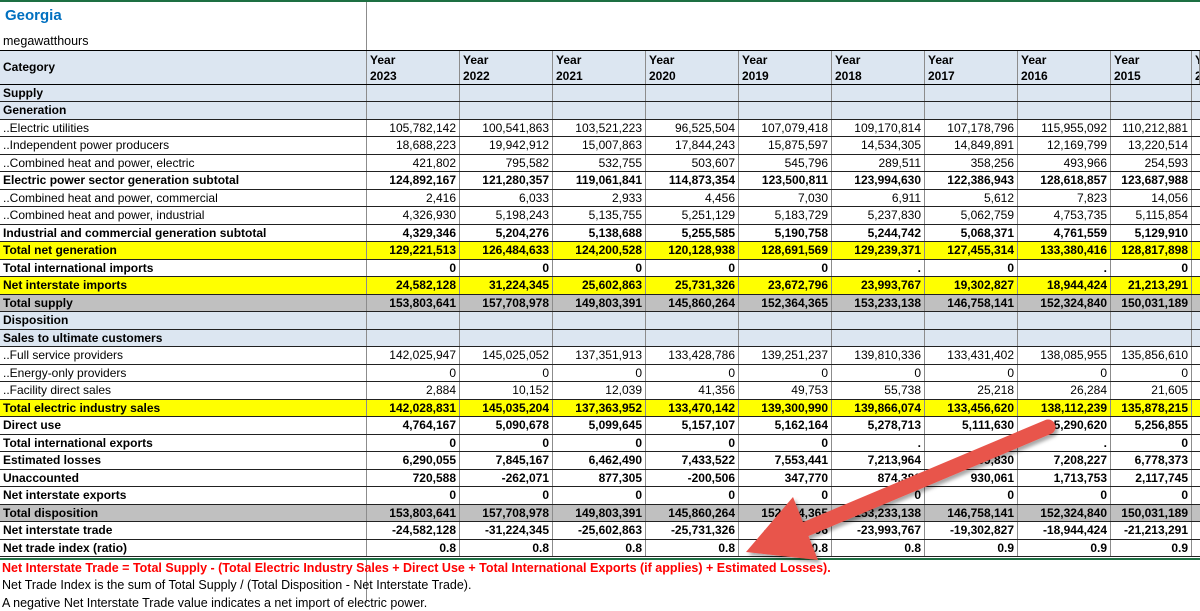 The image size is (1200, 611). What do you see at coordinates (878, 180) in the screenshot?
I see `cell: 123,994,630` at bounding box center [878, 180].